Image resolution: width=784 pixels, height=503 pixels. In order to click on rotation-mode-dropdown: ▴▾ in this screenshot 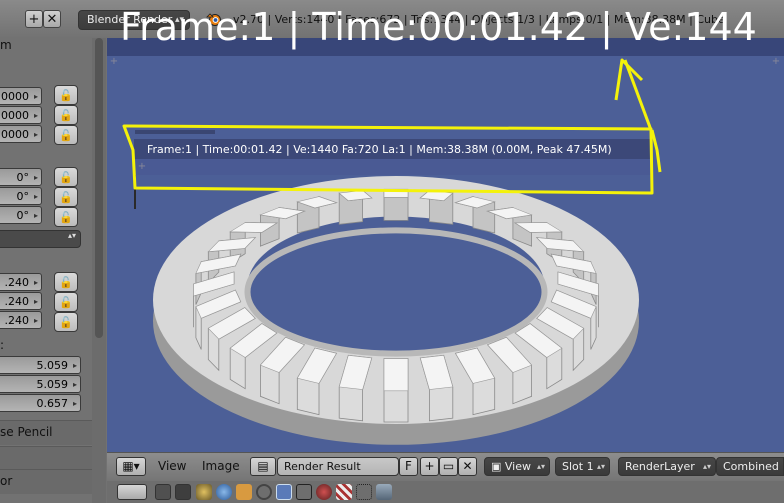, I will do `click(40, 239)`.